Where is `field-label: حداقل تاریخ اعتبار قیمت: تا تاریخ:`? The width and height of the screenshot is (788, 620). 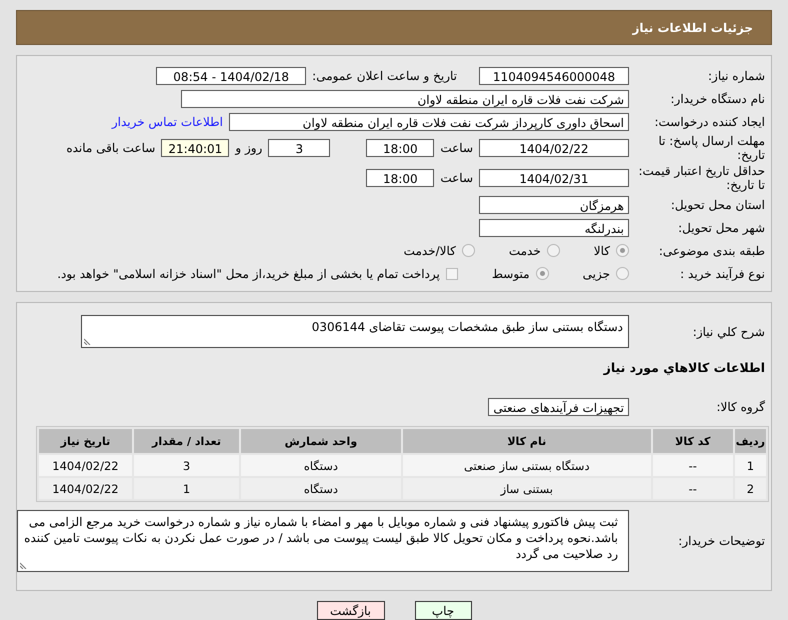
field-label: حداقل تاریخ اعتبار قیمت: تا تاریخ: is located at coordinates (701, 178).